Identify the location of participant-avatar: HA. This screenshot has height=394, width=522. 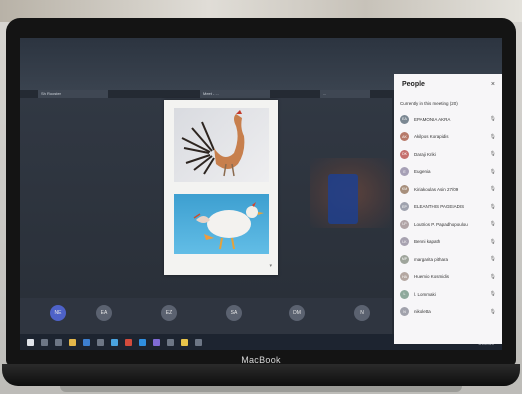
(404, 276).